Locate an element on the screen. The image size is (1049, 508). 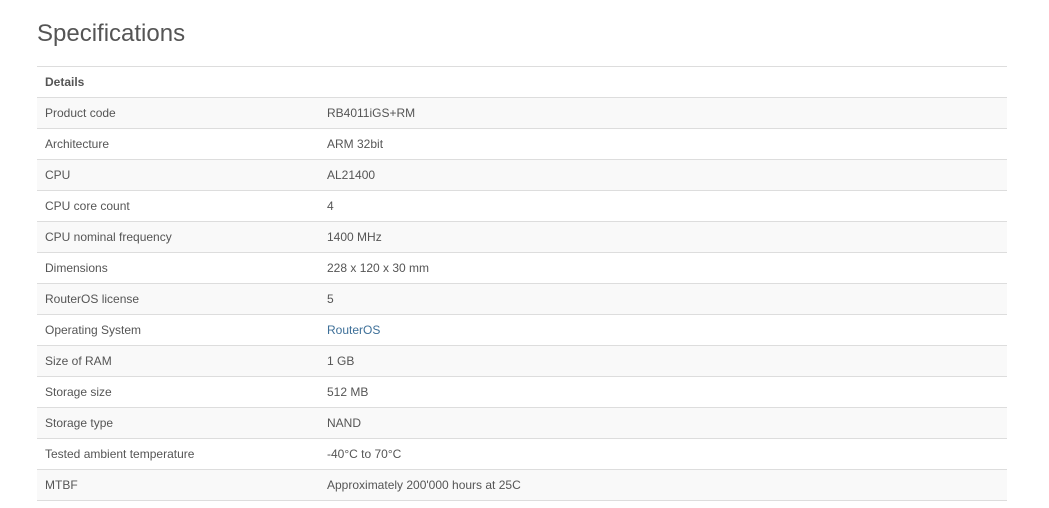
table-row: MTBF Approximately 200'000 hours at 25C is located at coordinates (522, 485).